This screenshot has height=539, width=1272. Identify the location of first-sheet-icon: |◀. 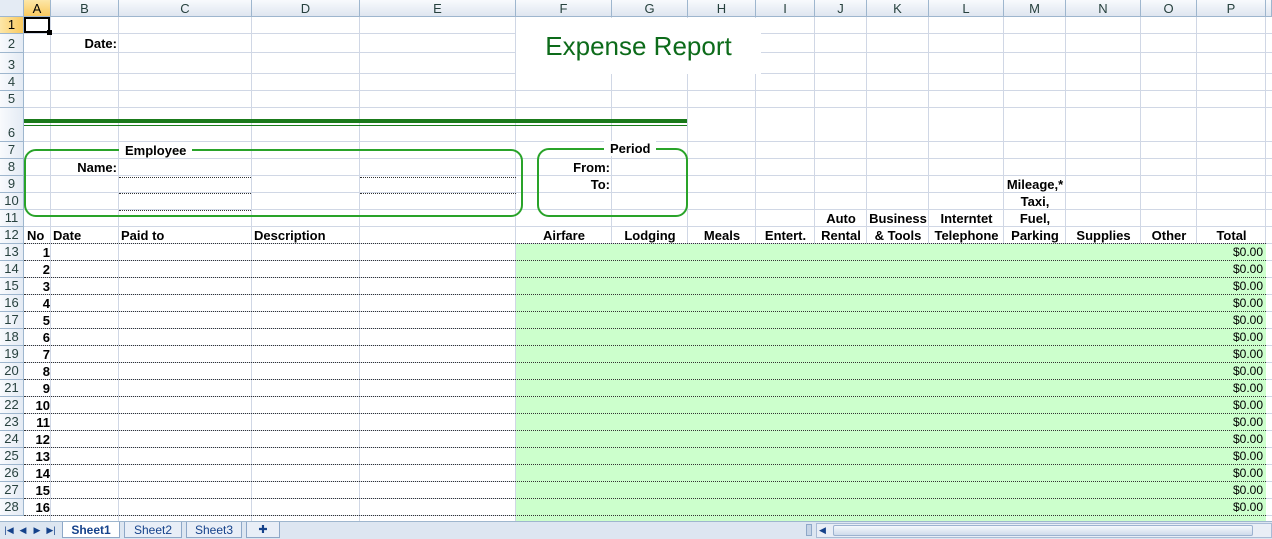
(9, 530).